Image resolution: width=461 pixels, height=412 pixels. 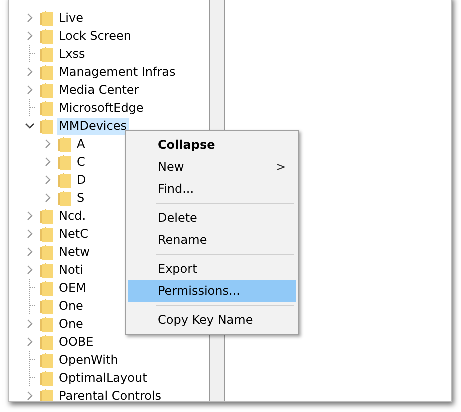 What do you see at coordinates (281, 167) in the screenshot?
I see `submenu-arrow: >` at bounding box center [281, 167].